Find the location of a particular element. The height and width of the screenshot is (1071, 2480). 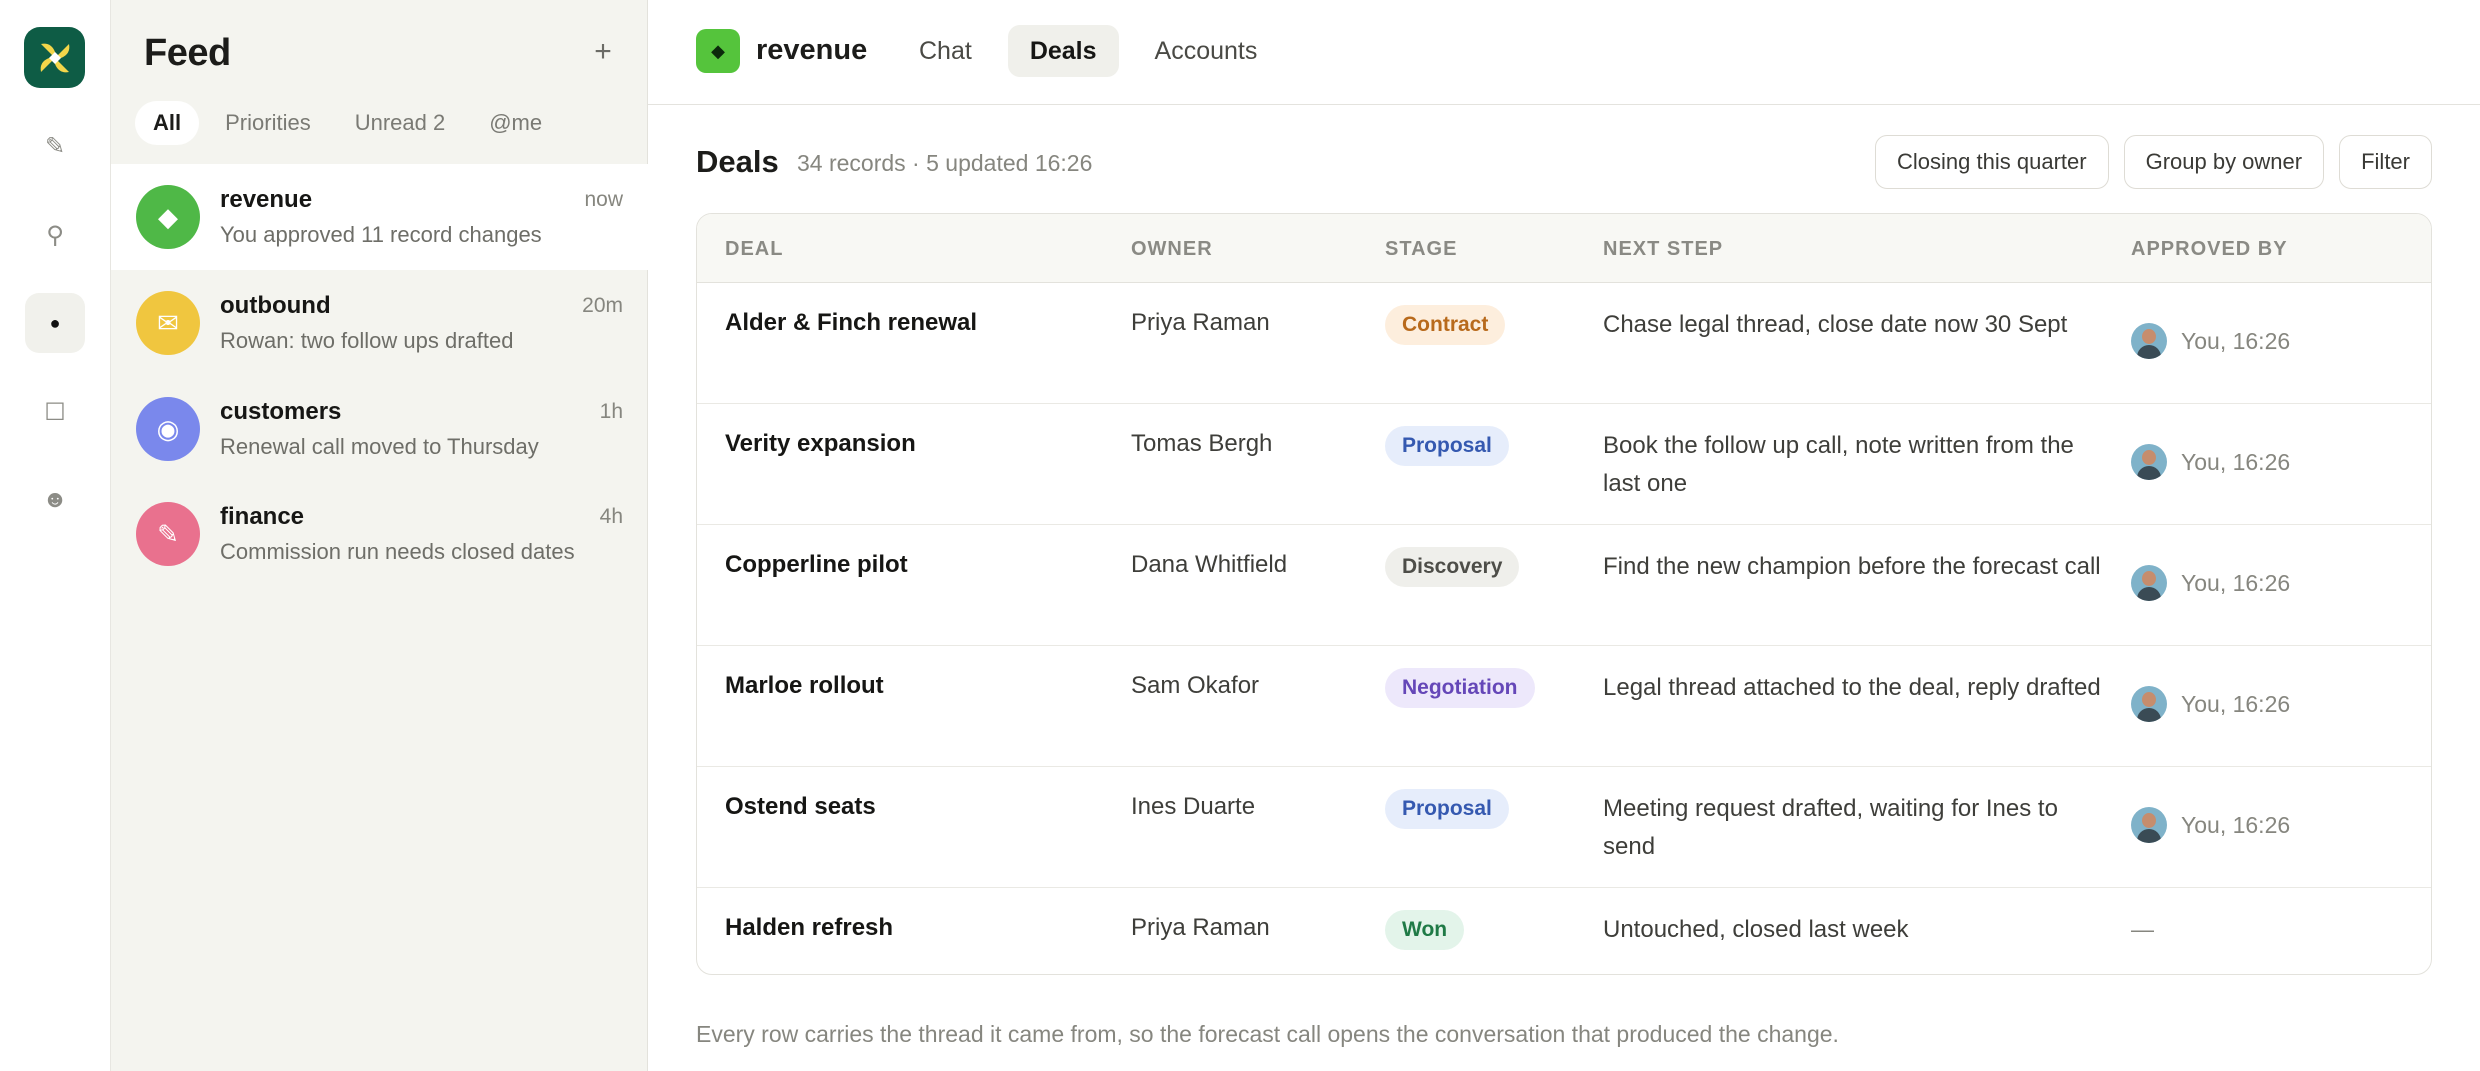

feed-item-time: 4h is located at coordinates (611, 516).